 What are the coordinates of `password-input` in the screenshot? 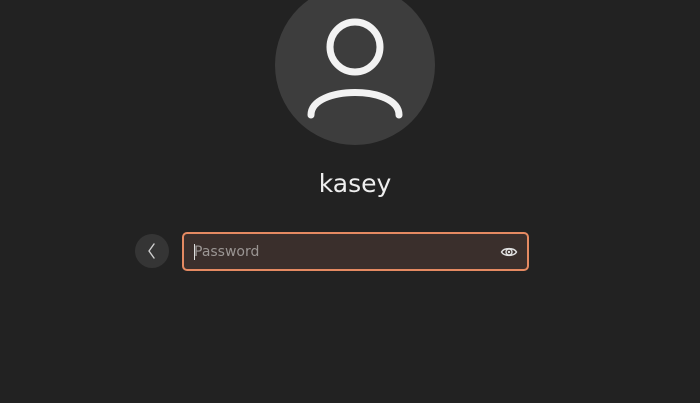 It's located at (339, 251).